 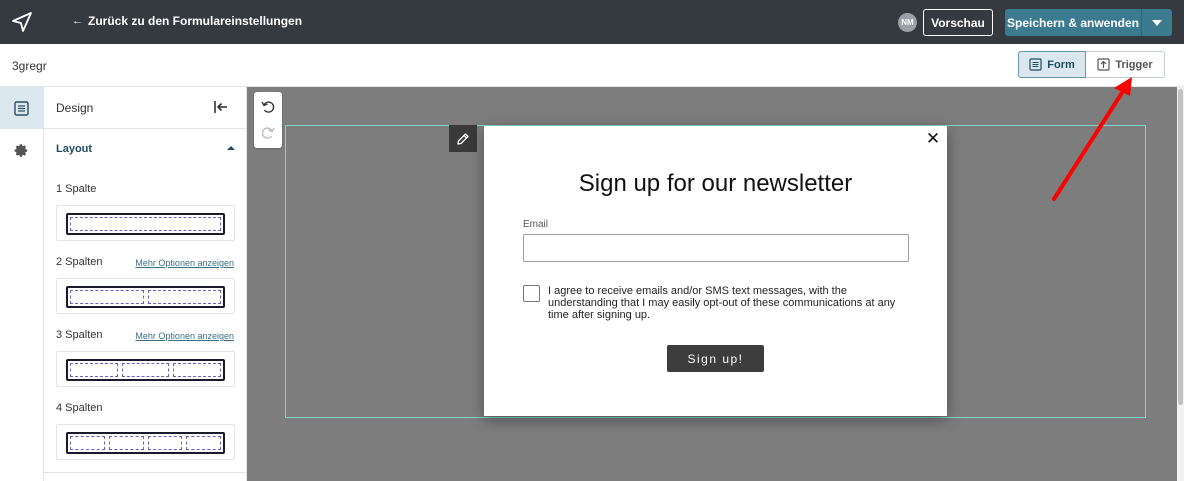 I want to click on form-subheader: 3gregr Form Trigger, so click(x=592, y=65).